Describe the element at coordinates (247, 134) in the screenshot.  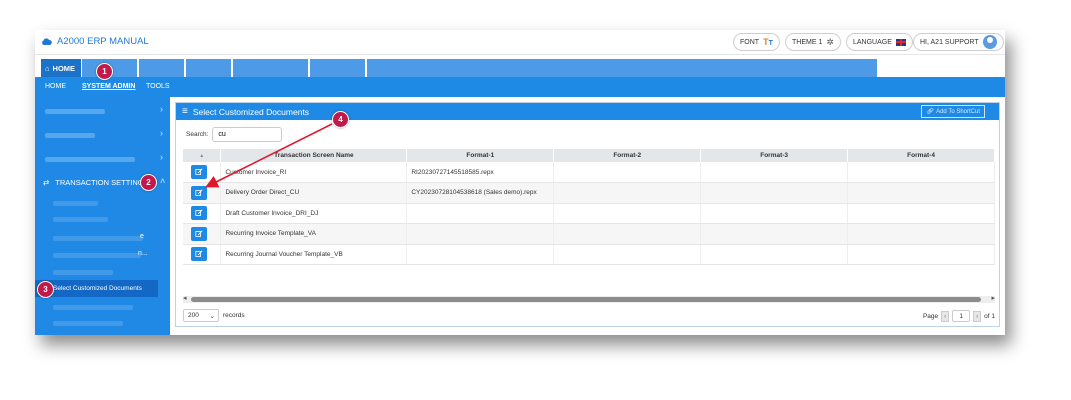
I see `search-input` at that location.